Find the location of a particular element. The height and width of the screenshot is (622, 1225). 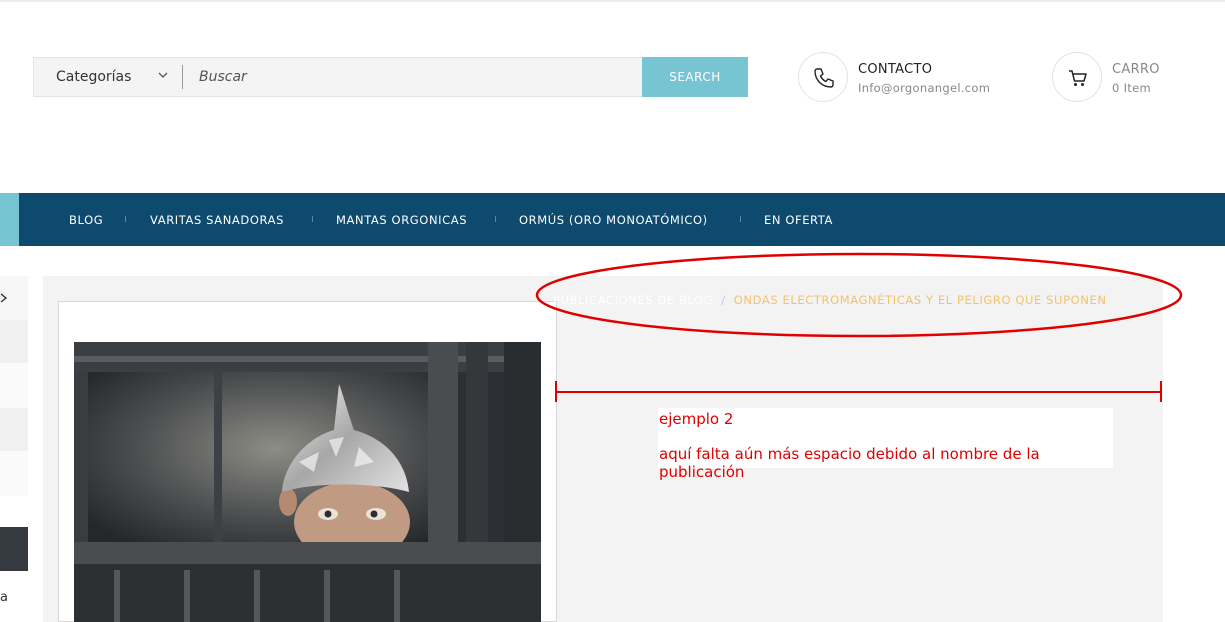

contact-email: Info@orgonangel.com is located at coordinates (924, 88).